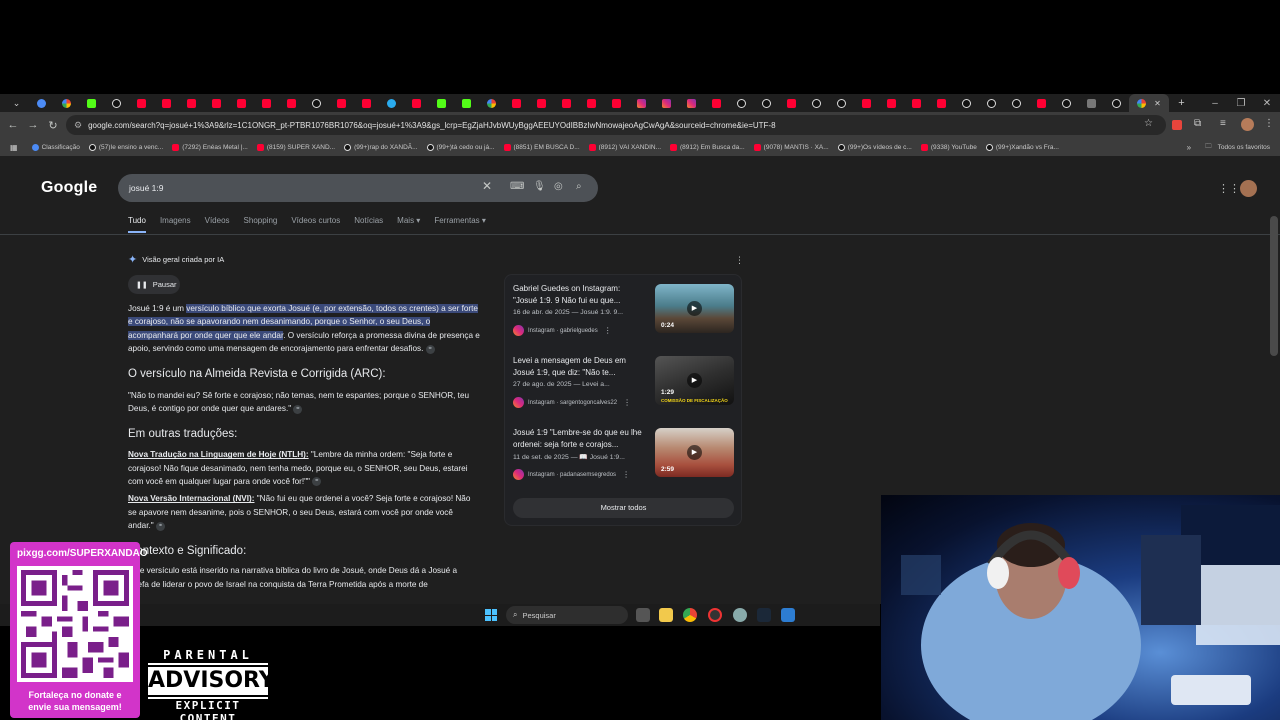 The width and height of the screenshot is (1280, 720). Describe the element at coordinates (408, 224) in the screenshot. I see `search-tab: Mais ▾` at that location.